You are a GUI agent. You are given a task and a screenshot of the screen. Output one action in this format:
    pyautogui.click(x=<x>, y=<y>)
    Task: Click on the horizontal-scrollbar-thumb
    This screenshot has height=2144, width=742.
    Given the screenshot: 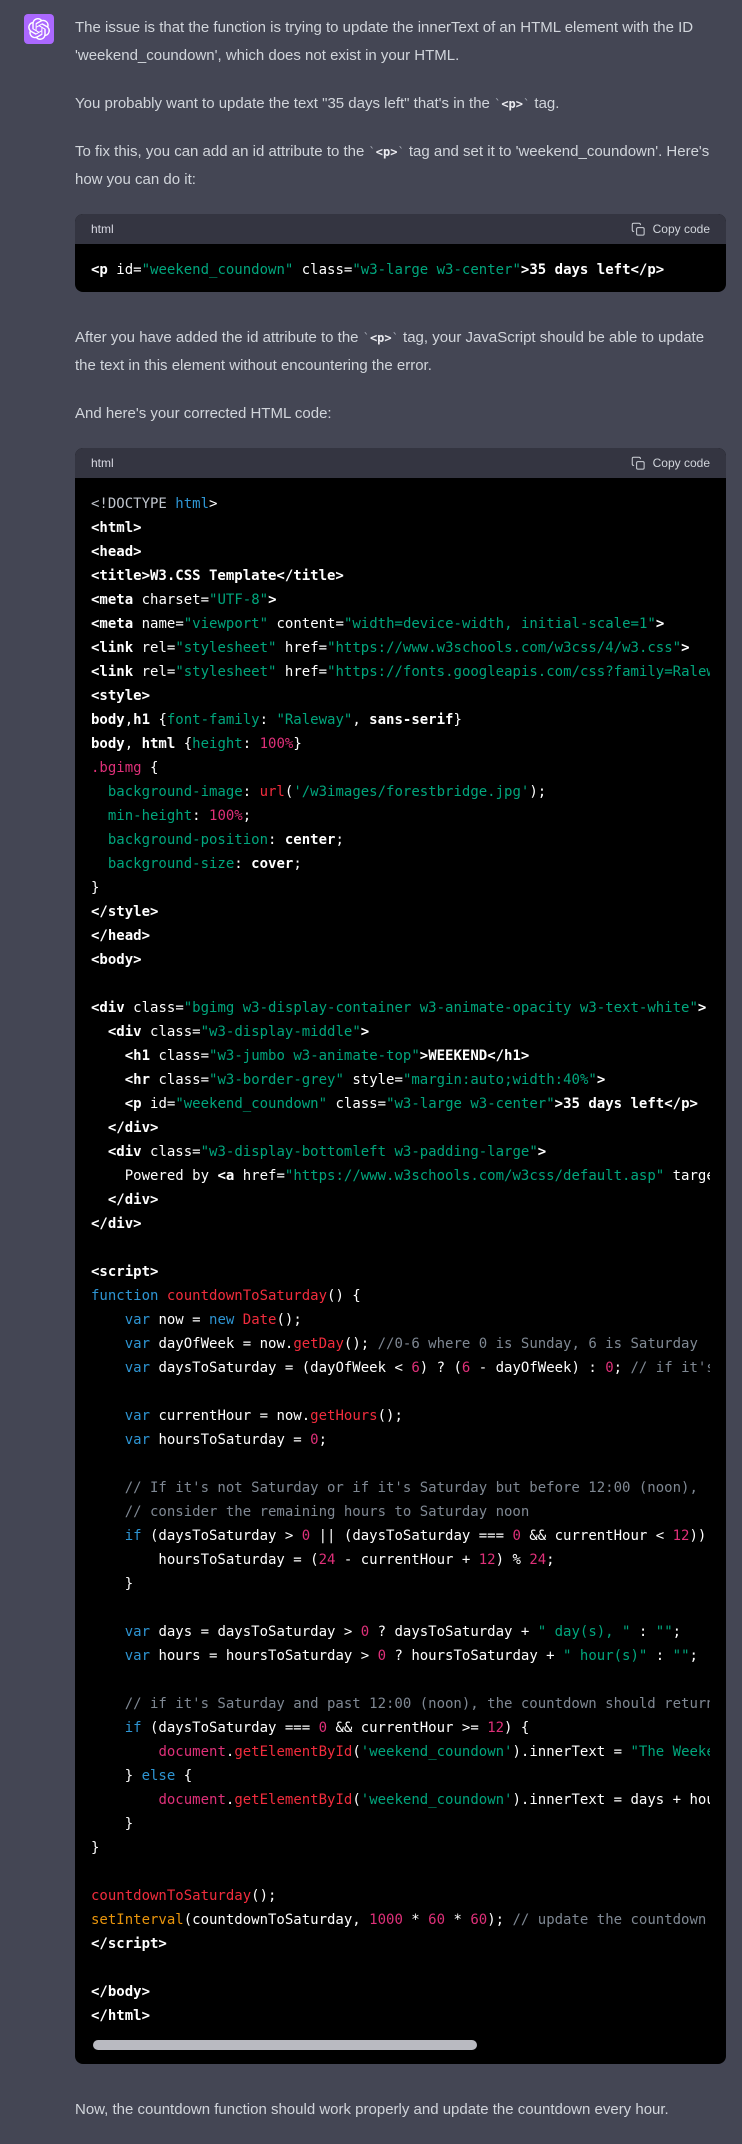 What is the action you would take?
    pyautogui.click(x=285, y=2045)
    